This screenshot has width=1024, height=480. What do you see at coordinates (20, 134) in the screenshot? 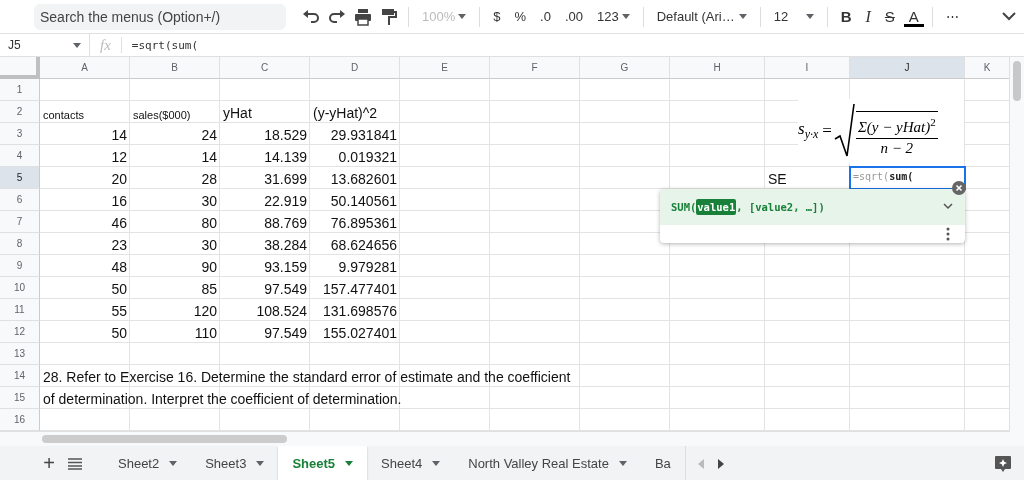
I see `row-header: 3` at bounding box center [20, 134].